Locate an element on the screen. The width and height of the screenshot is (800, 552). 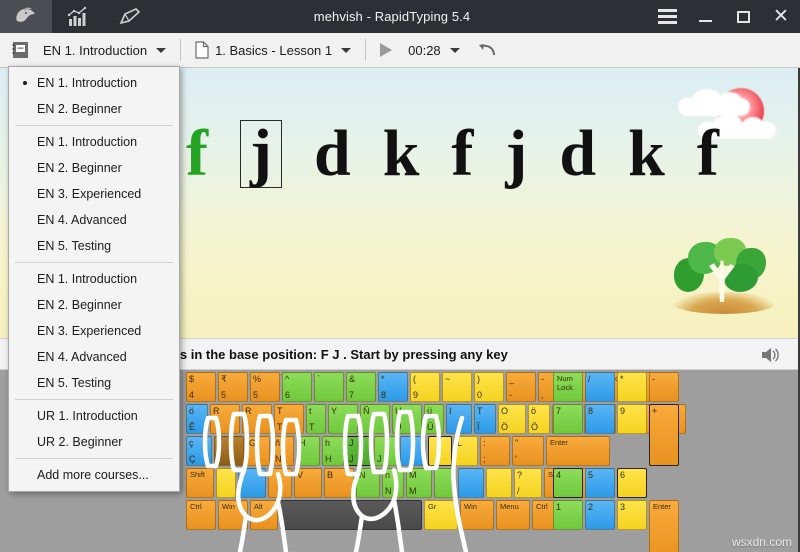
keyboard-key: Enter is located at coordinates (664, 526).